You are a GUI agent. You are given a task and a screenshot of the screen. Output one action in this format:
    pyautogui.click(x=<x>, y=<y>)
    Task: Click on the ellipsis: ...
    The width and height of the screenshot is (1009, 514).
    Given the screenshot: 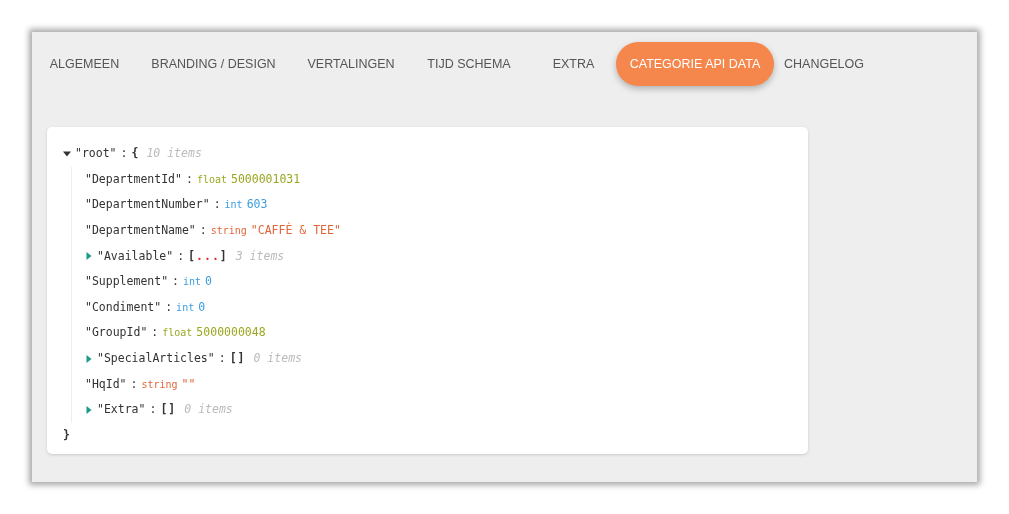 What is the action you would take?
    pyautogui.click(x=208, y=255)
    